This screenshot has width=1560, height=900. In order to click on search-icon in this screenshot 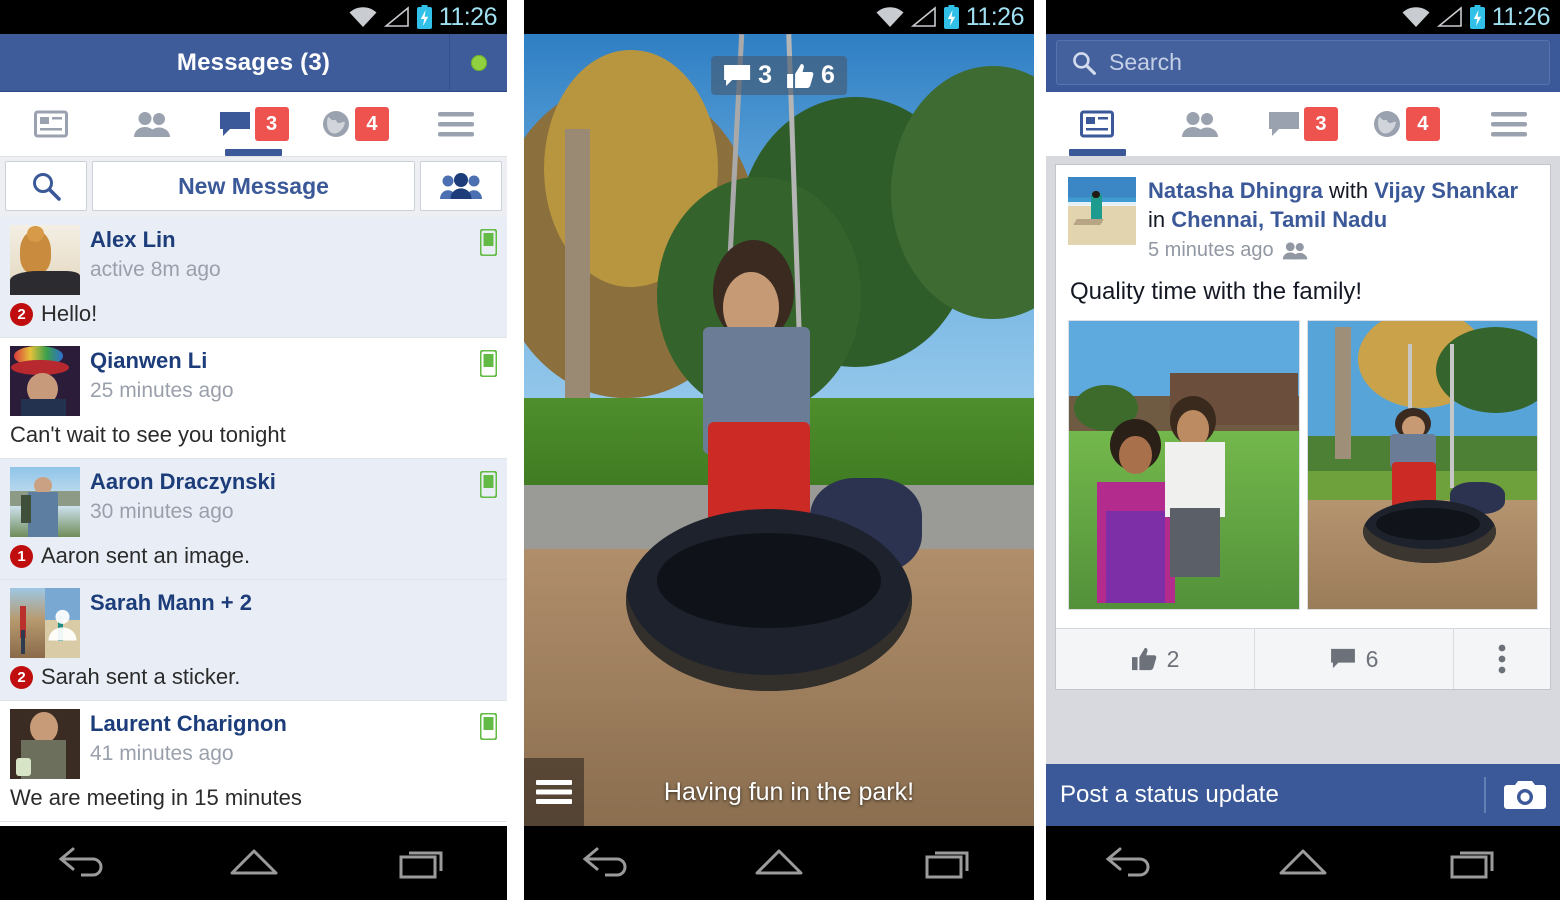, I will do `click(47, 187)`.